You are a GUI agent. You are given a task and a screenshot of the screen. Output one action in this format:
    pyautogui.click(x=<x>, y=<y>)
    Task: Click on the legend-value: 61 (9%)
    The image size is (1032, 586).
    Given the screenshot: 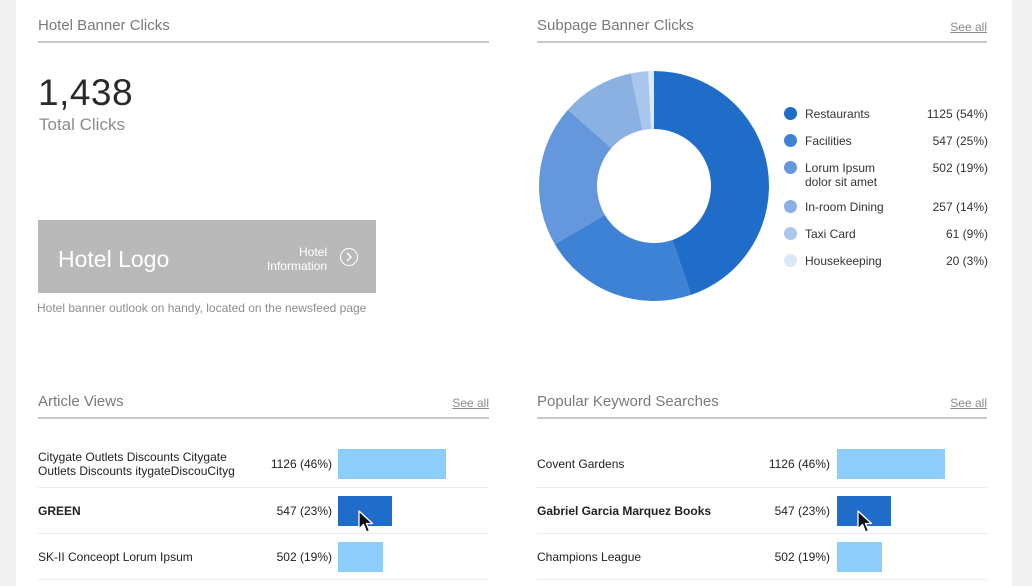 What is the action you would take?
    pyautogui.click(x=966, y=234)
    